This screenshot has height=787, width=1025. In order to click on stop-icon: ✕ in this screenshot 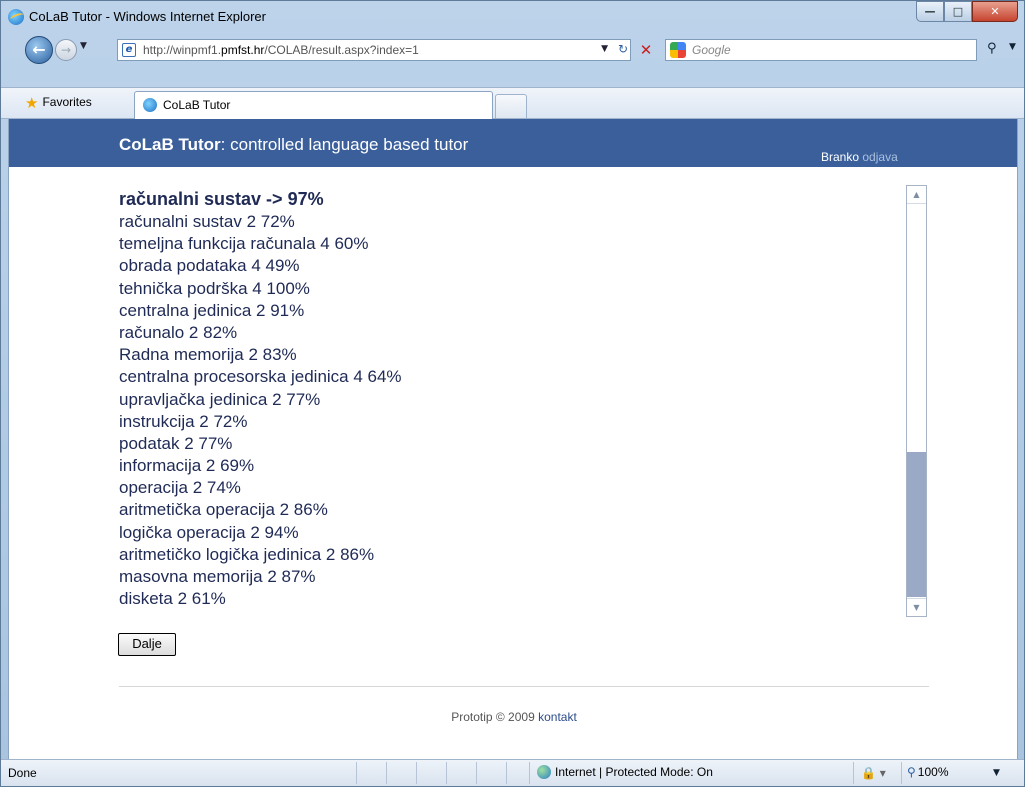, I will do `click(646, 50)`.